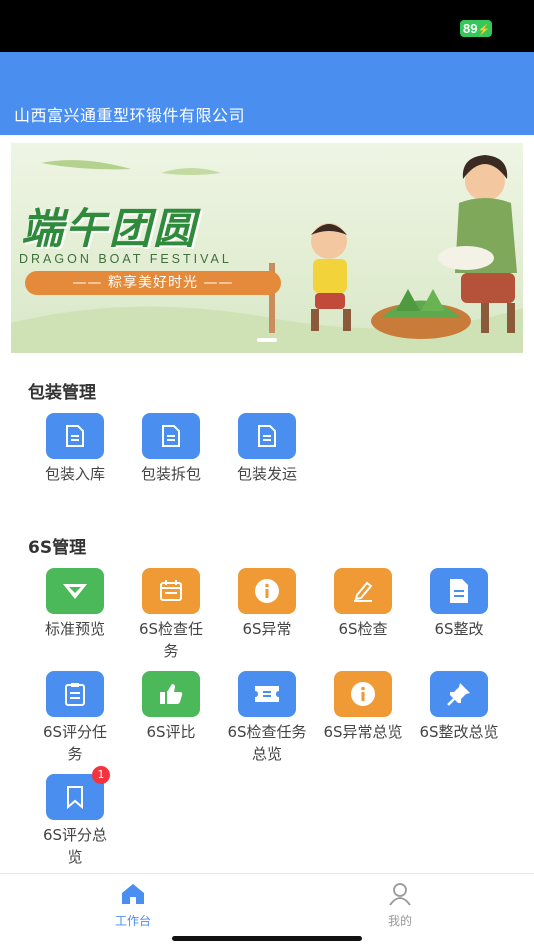 This screenshot has width=534, height=950. Describe the element at coordinates (75, 694) in the screenshot. I see `clipboard-icon` at that location.